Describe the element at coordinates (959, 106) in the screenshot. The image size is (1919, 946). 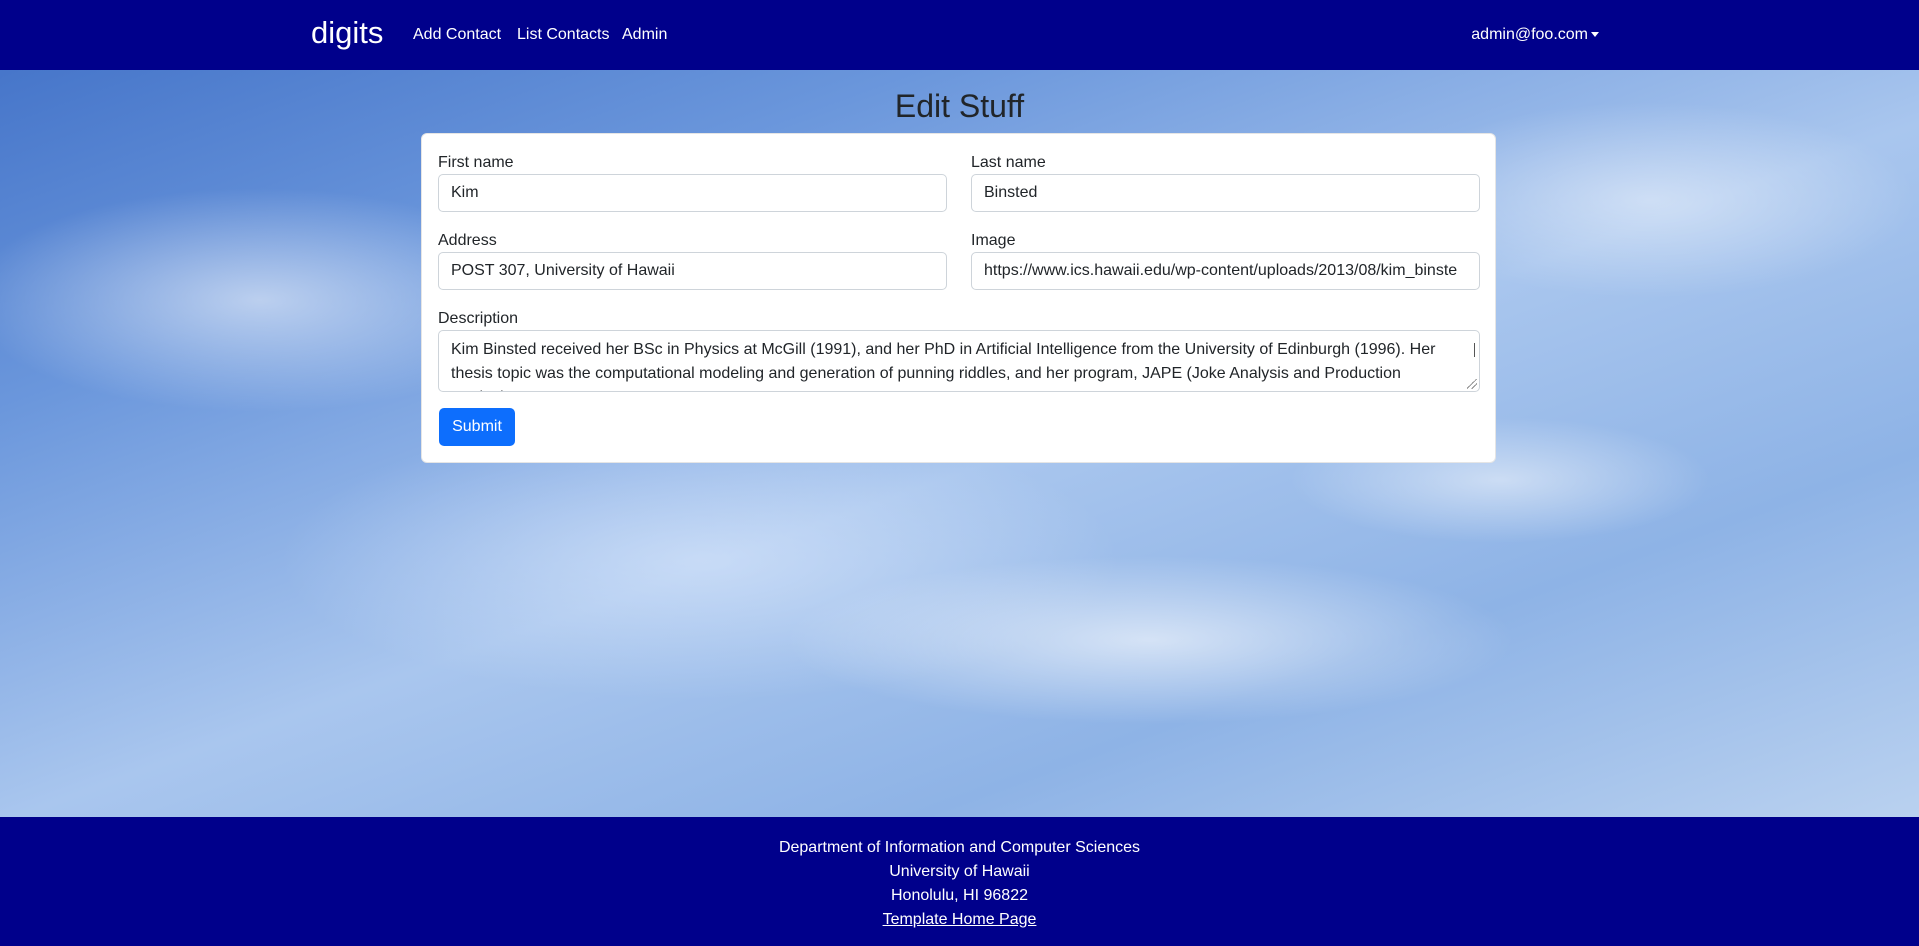
I see `page-title: Edit Stuff` at that location.